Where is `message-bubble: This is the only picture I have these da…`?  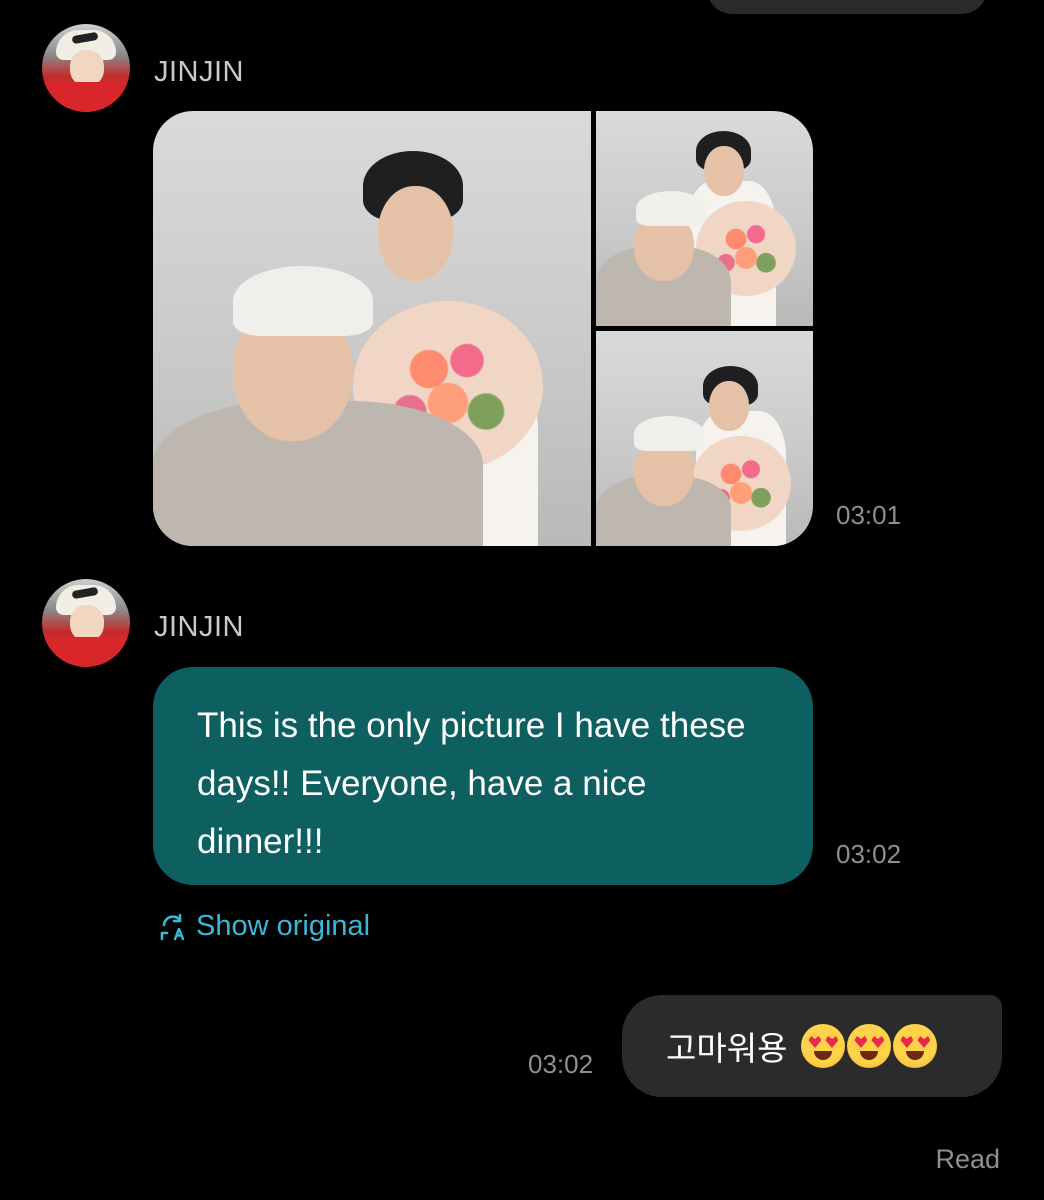
message-bubble: This is the only picture I have these da… is located at coordinates (483, 776).